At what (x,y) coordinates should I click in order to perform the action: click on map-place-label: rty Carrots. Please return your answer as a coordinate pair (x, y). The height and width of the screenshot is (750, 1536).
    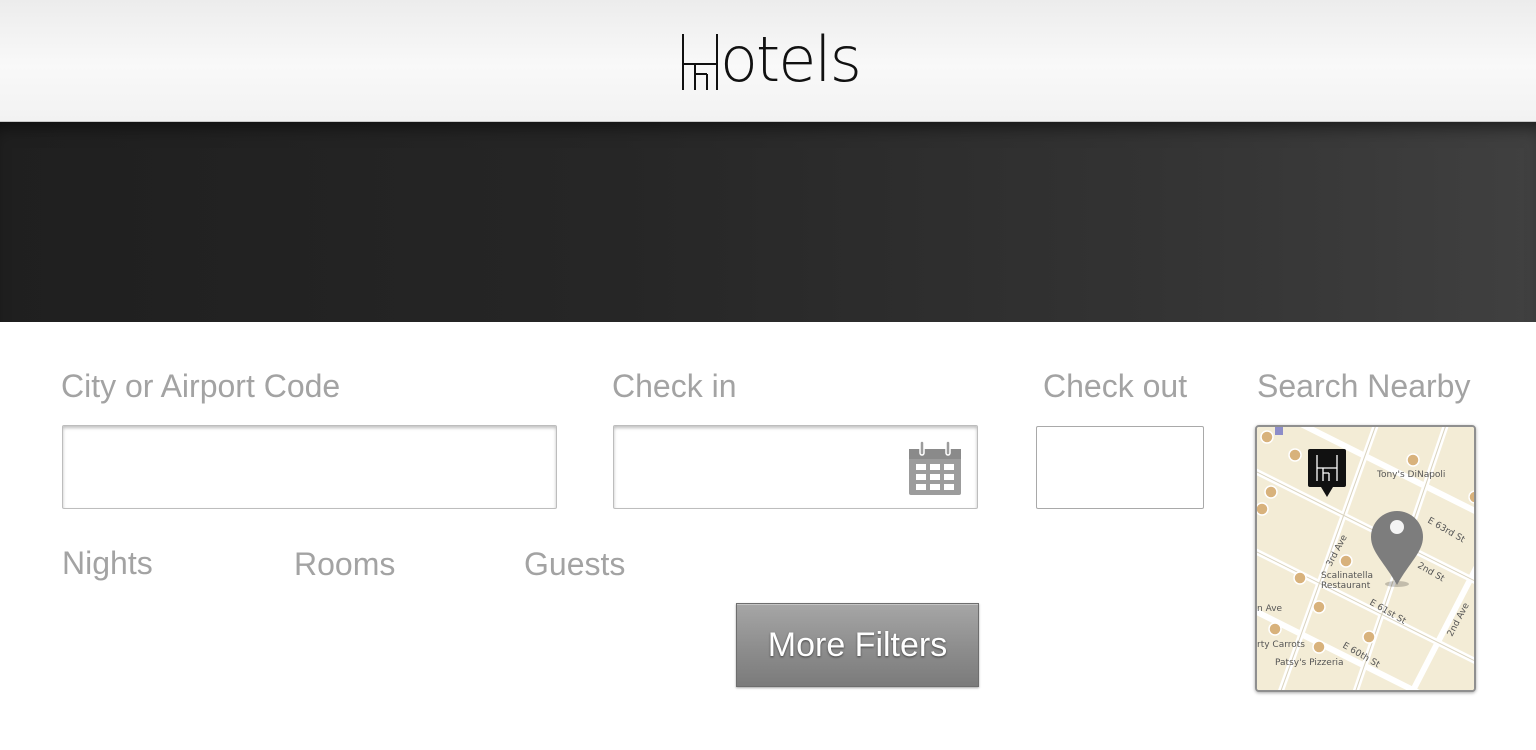
    Looking at the image, I should click on (1281, 645).